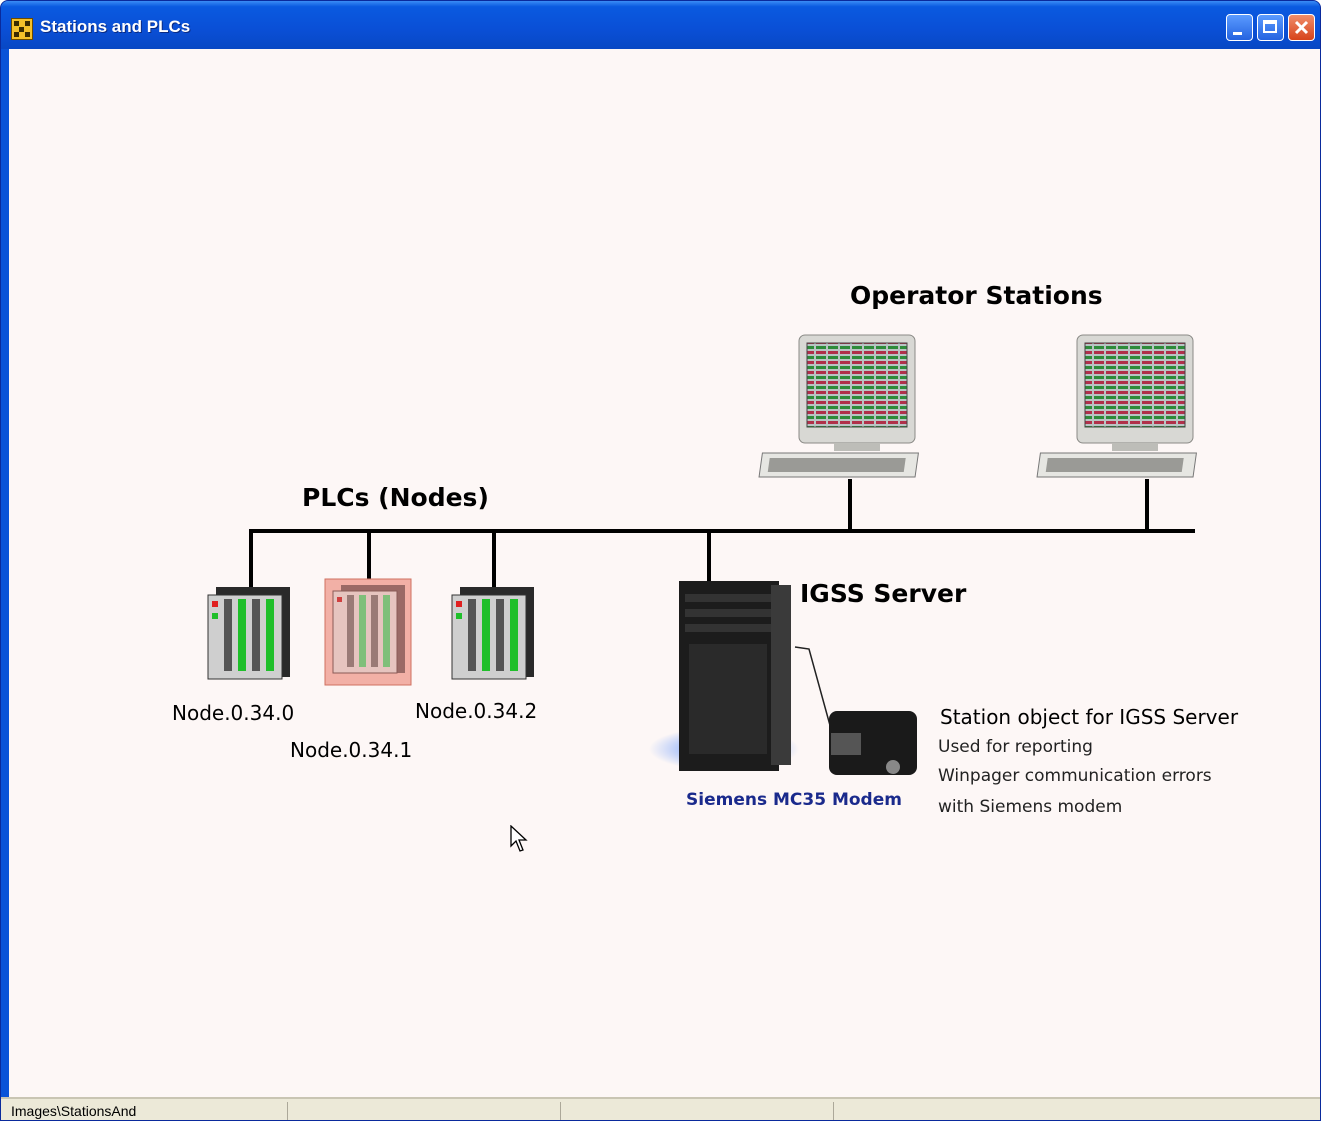 Image resolution: width=1321 pixels, height=1121 pixels. What do you see at coordinates (724, 676) in the screenshot?
I see `igss-server` at bounding box center [724, 676].